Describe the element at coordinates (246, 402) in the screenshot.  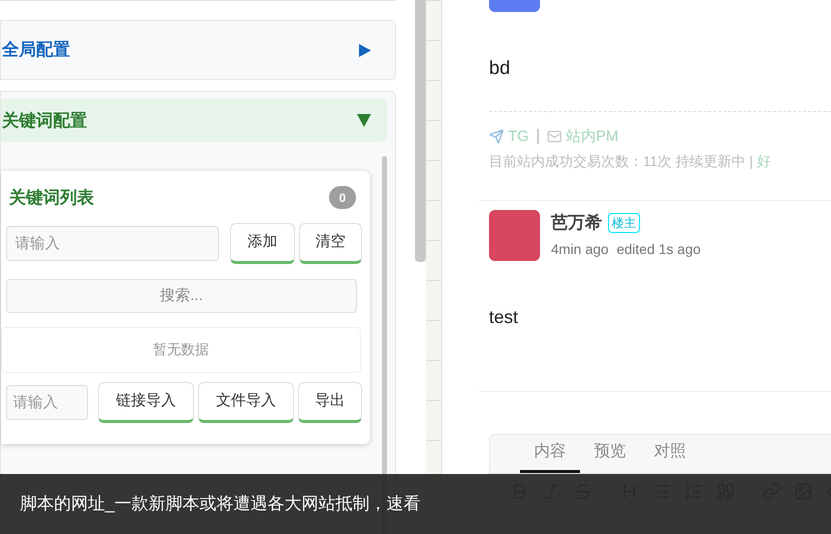
I see `action-button: 文件导入` at that location.